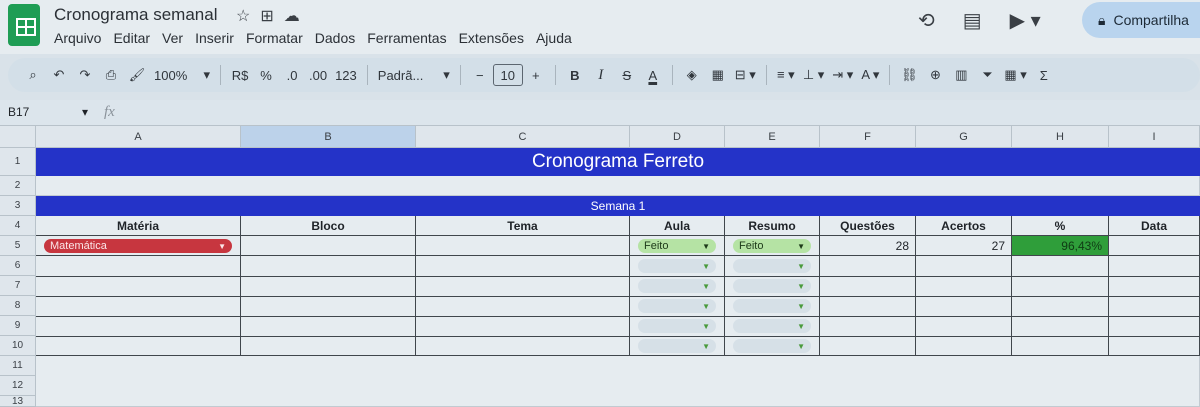 This screenshot has width=1200, height=407. Describe the element at coordinates (987, 75) in the screenshot. I see `filter-icon: ⏷` at that location.